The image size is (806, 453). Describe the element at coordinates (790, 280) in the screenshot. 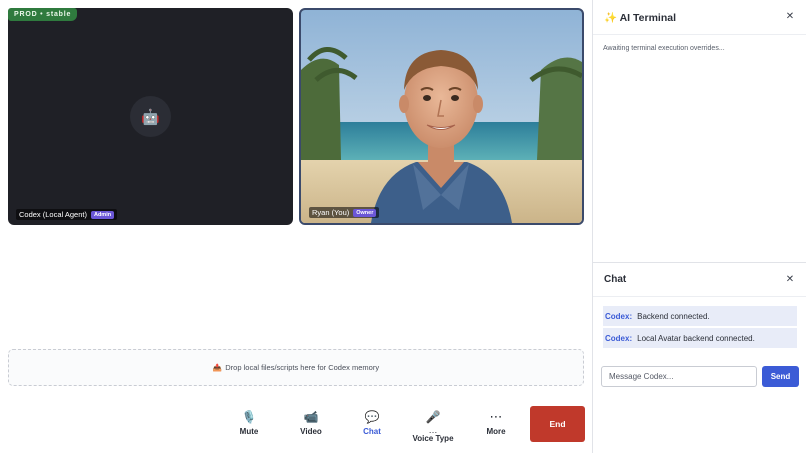

I see `close-chat-icon: ✕` at that location.